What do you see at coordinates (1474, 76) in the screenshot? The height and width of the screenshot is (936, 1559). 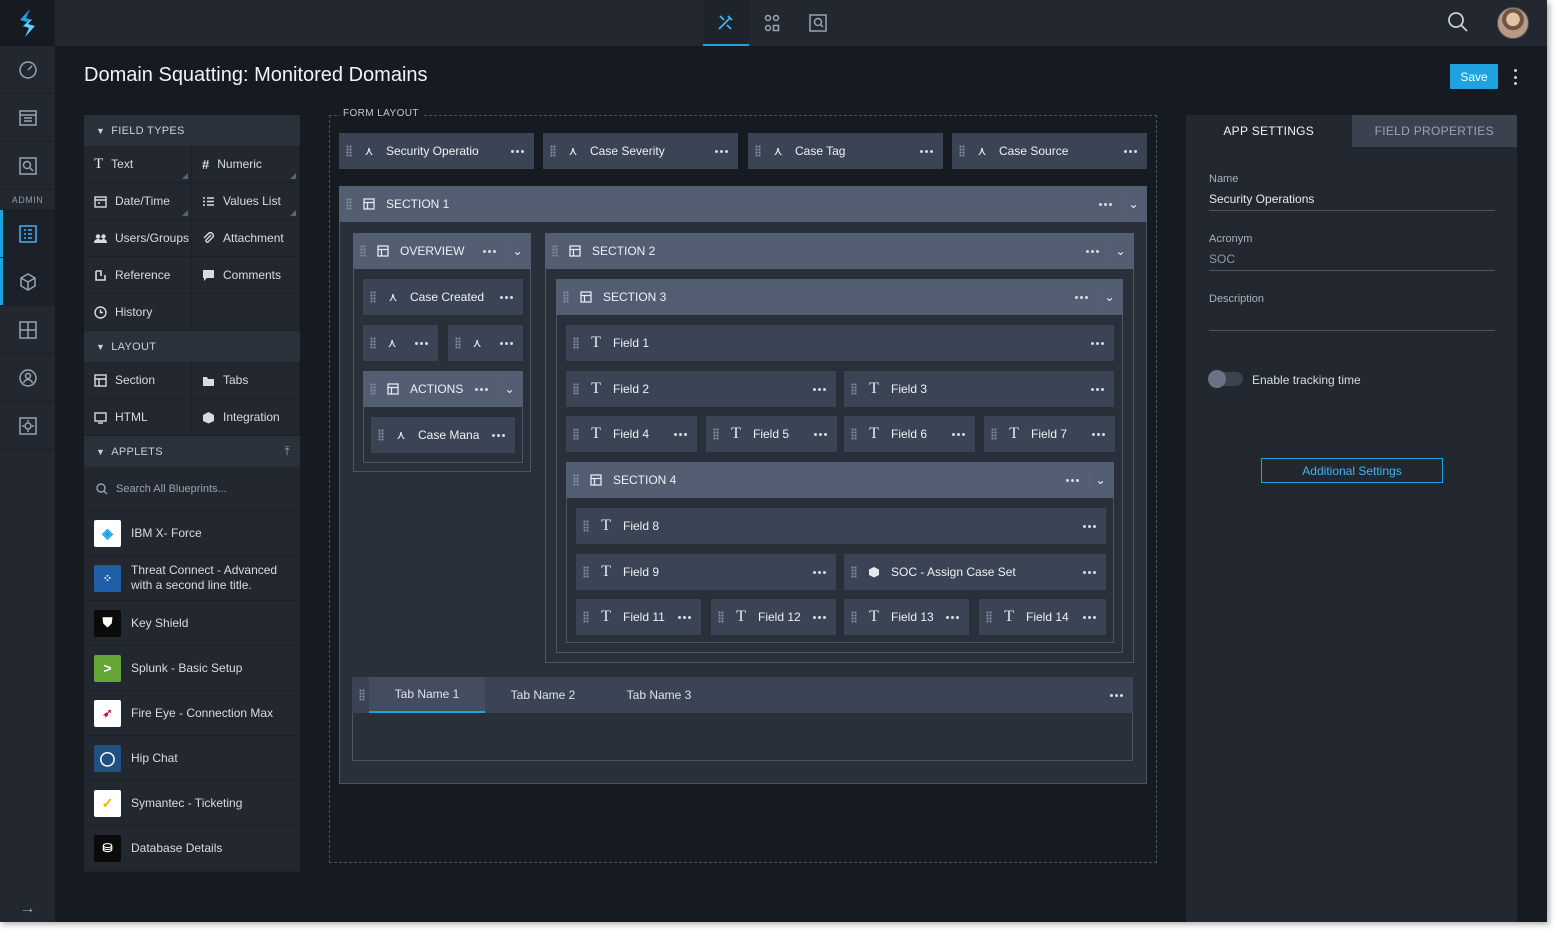 I see `save-button: Save` at bounding box center [1474, 76].